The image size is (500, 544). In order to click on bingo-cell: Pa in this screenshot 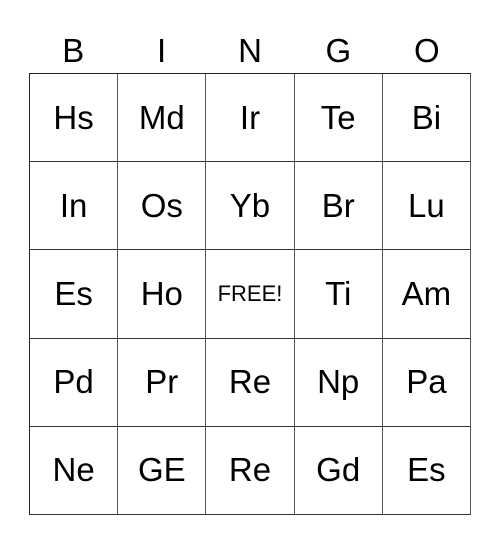, I will do `click(426, 382)`.